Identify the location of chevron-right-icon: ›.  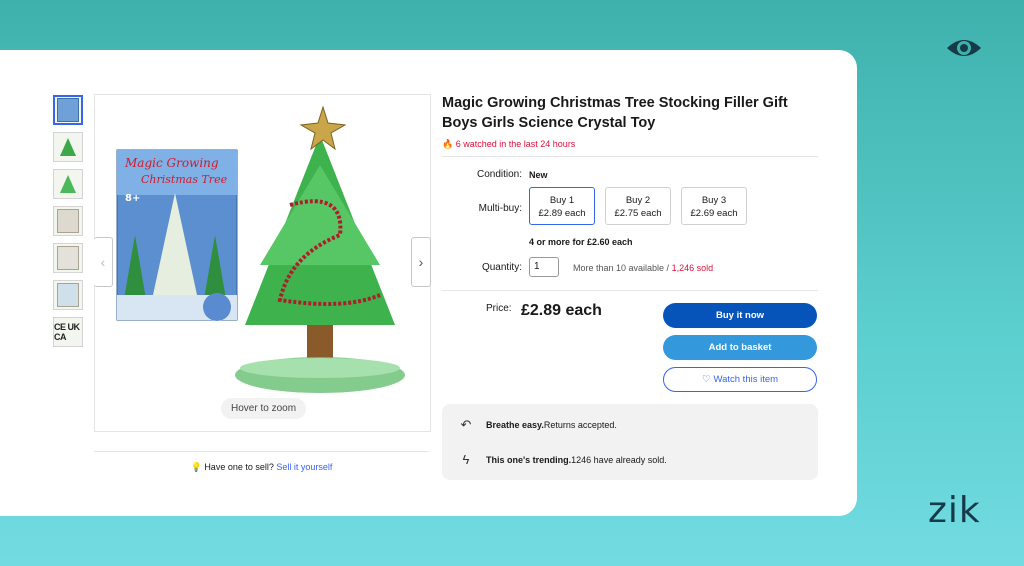
(421, 262).